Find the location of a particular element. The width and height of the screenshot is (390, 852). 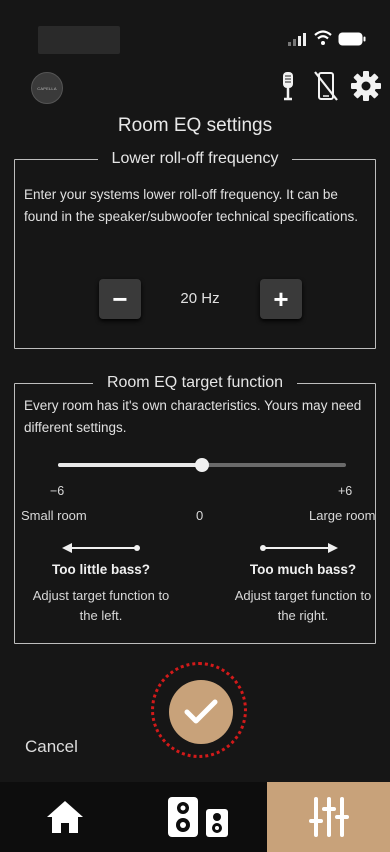

slider-thumb is located at coordinates (202, 465).